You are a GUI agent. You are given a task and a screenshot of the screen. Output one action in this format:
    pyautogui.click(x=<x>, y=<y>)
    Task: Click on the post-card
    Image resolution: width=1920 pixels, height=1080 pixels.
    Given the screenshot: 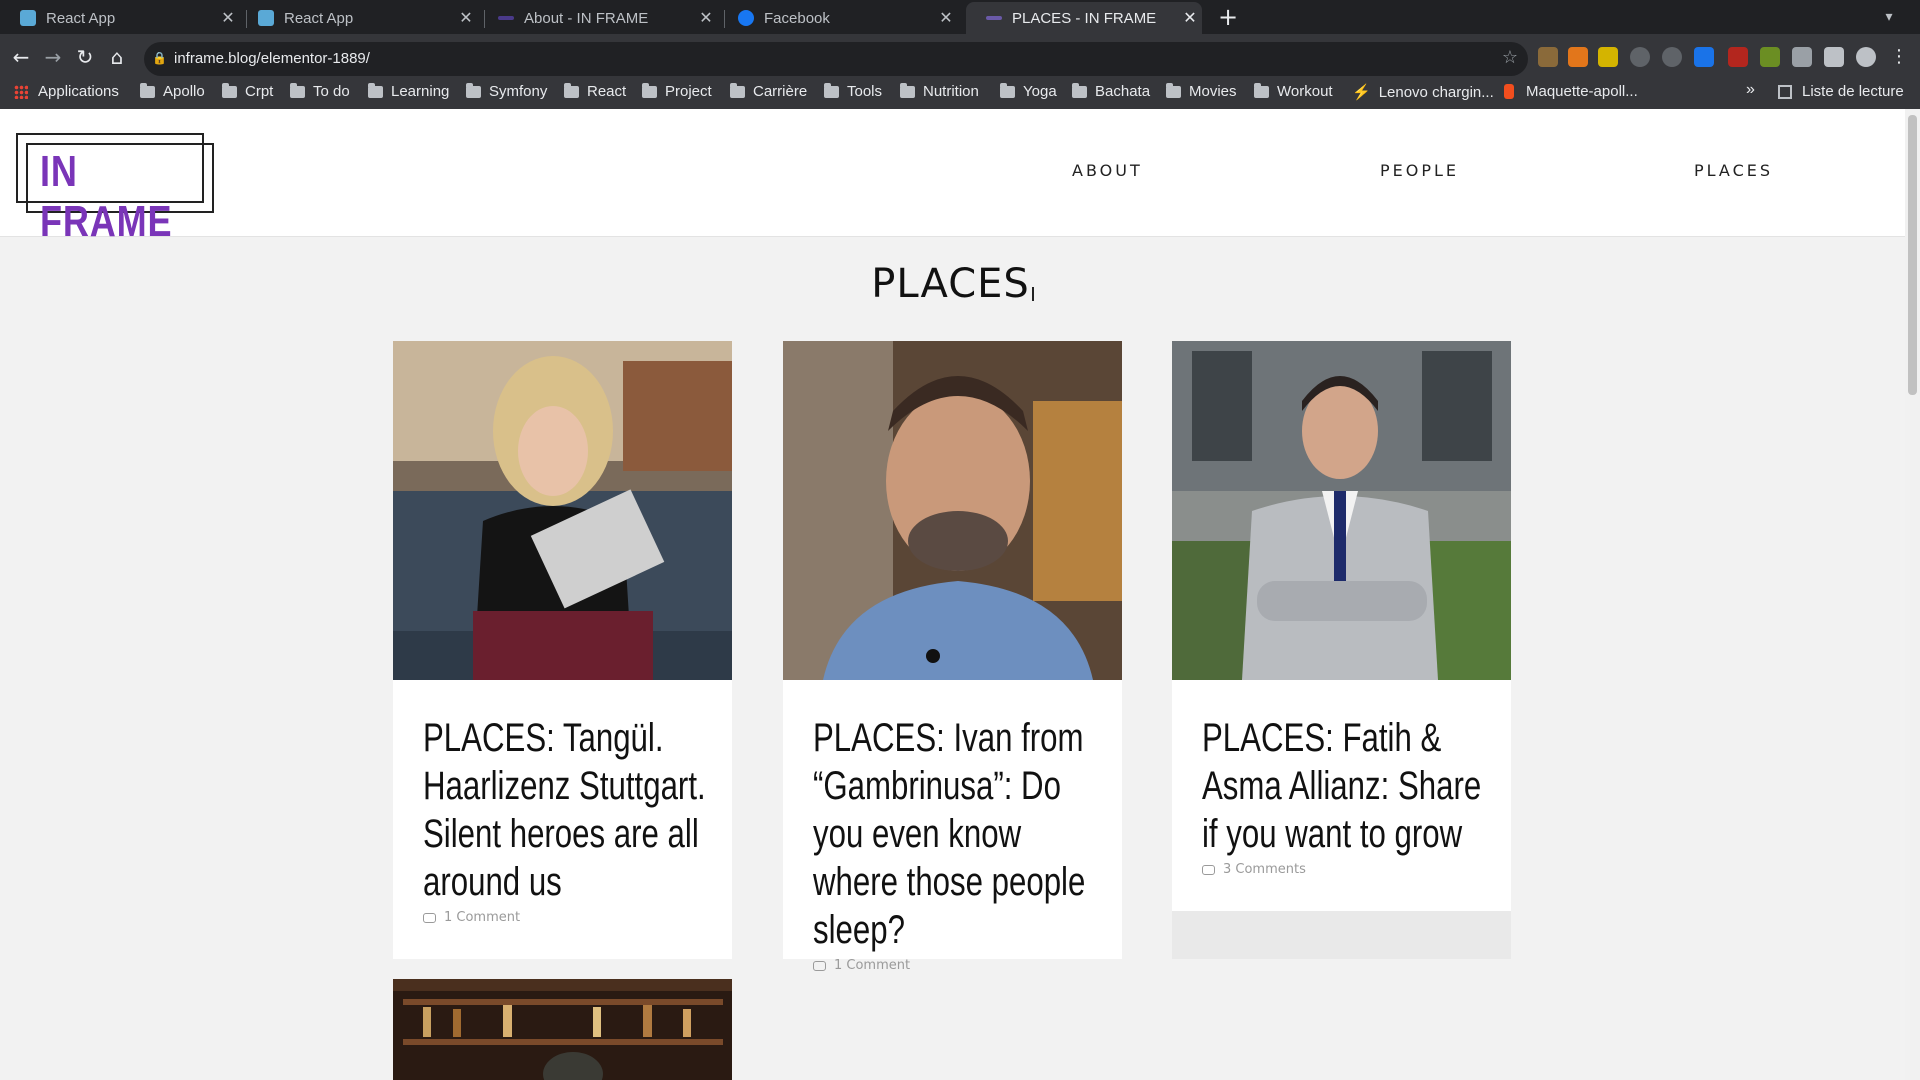 What is the action you would take?
    pyautogui.click(x=562, y=1029)
    